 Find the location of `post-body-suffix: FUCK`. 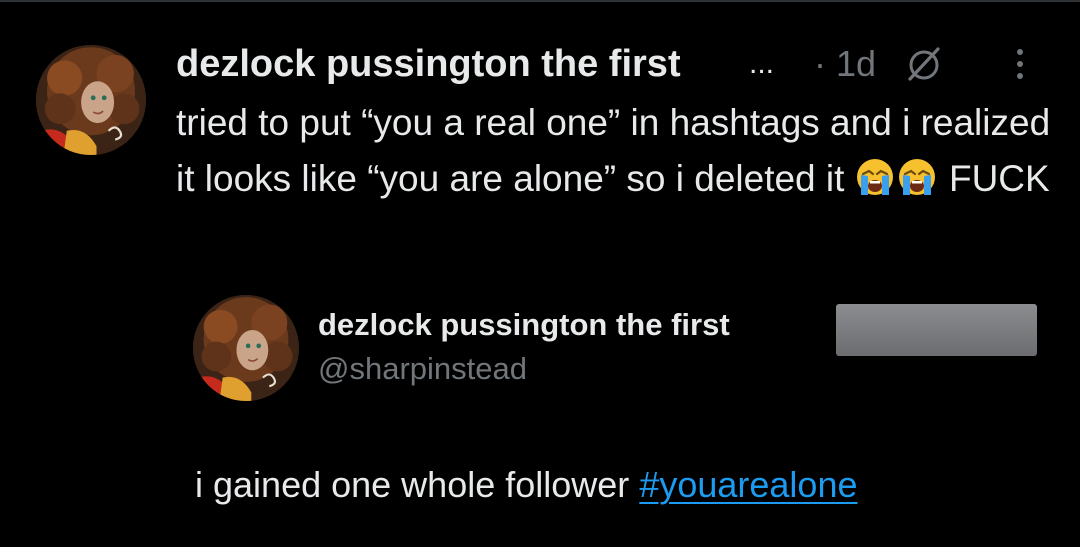

post-body-suffix: FUCK is located at coordinates (999, 178).